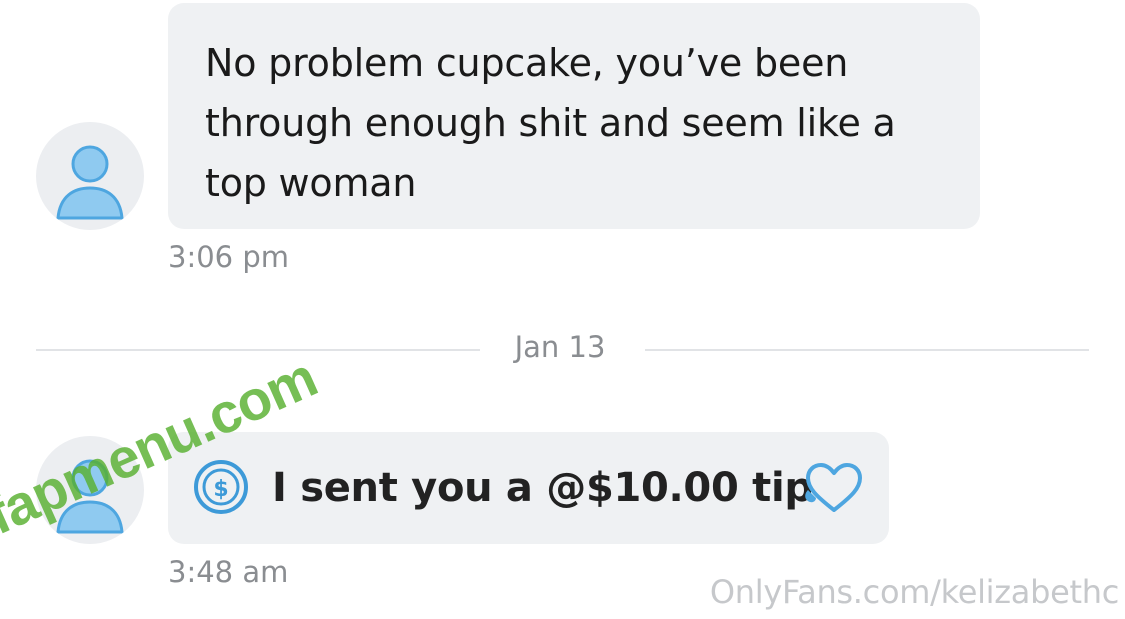  Describe the element at coordinates (833, 487) in the screenshot. I see `heart-icon` at that location.